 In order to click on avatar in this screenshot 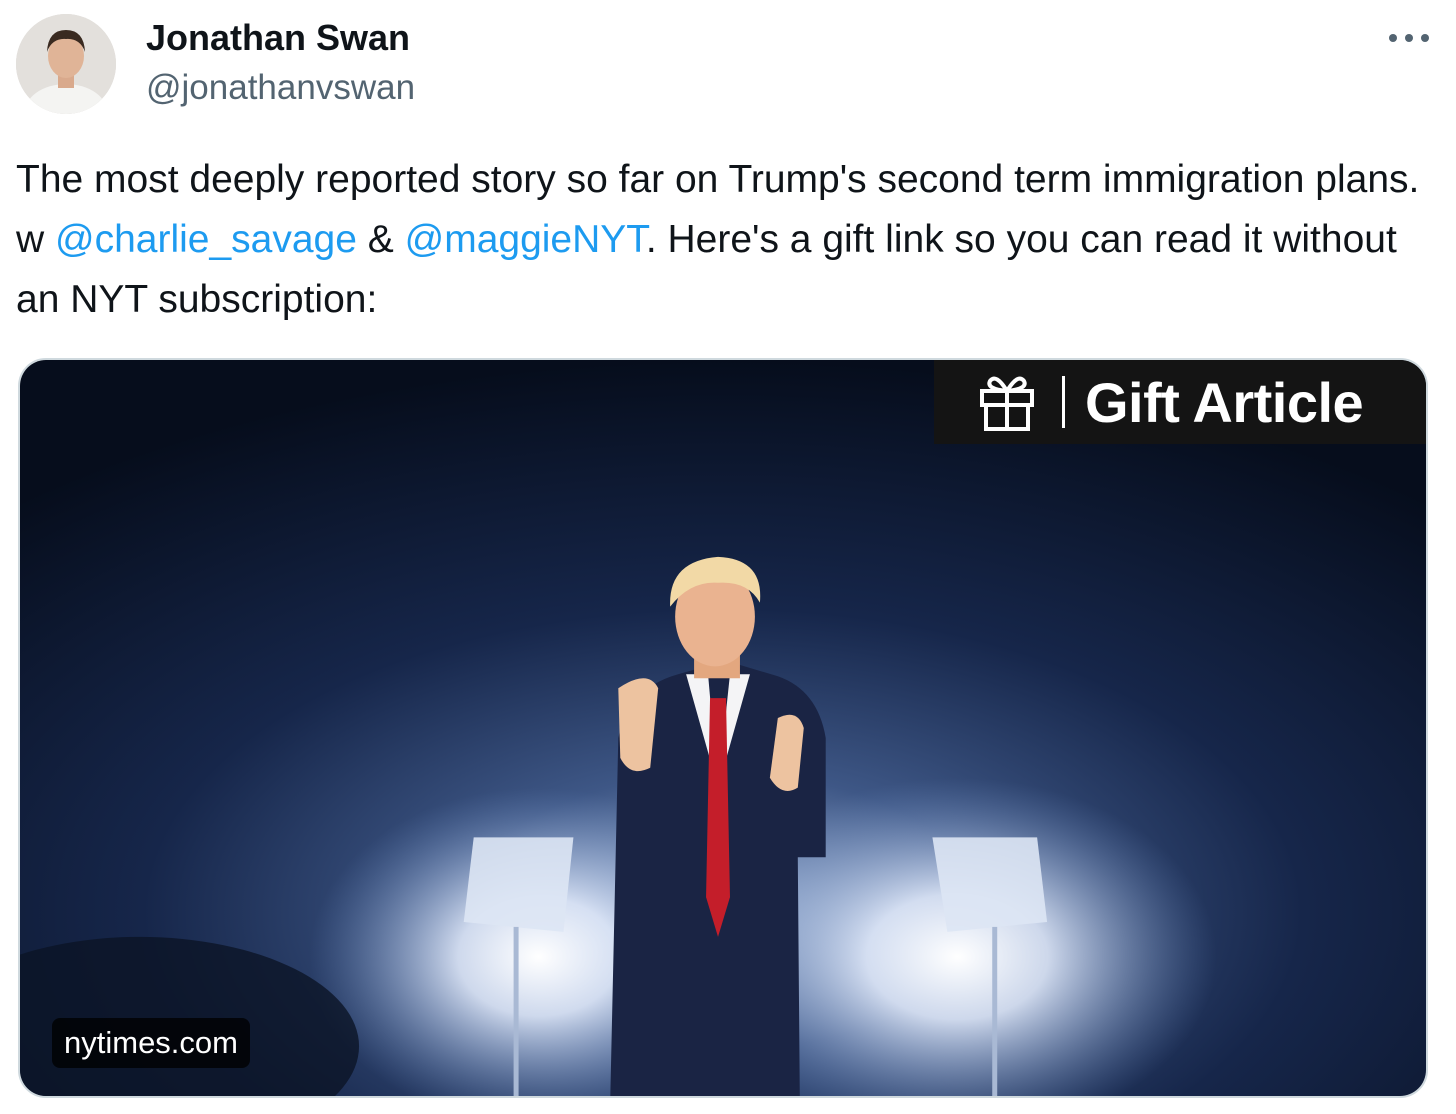, I will do `click(66, 64)`.